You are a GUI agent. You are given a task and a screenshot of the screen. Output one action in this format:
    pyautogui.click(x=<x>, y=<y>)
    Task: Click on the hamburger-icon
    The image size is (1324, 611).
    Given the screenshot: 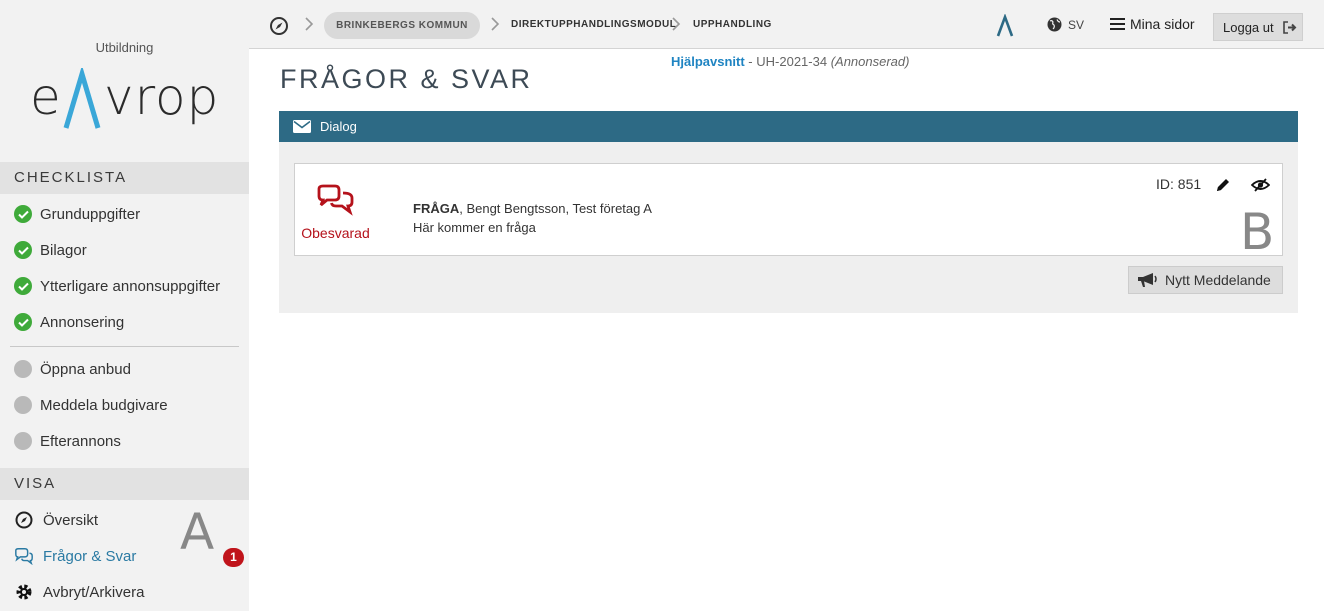 What is the action you would take?
    pyautogui.click(x=1117, y=24)
    